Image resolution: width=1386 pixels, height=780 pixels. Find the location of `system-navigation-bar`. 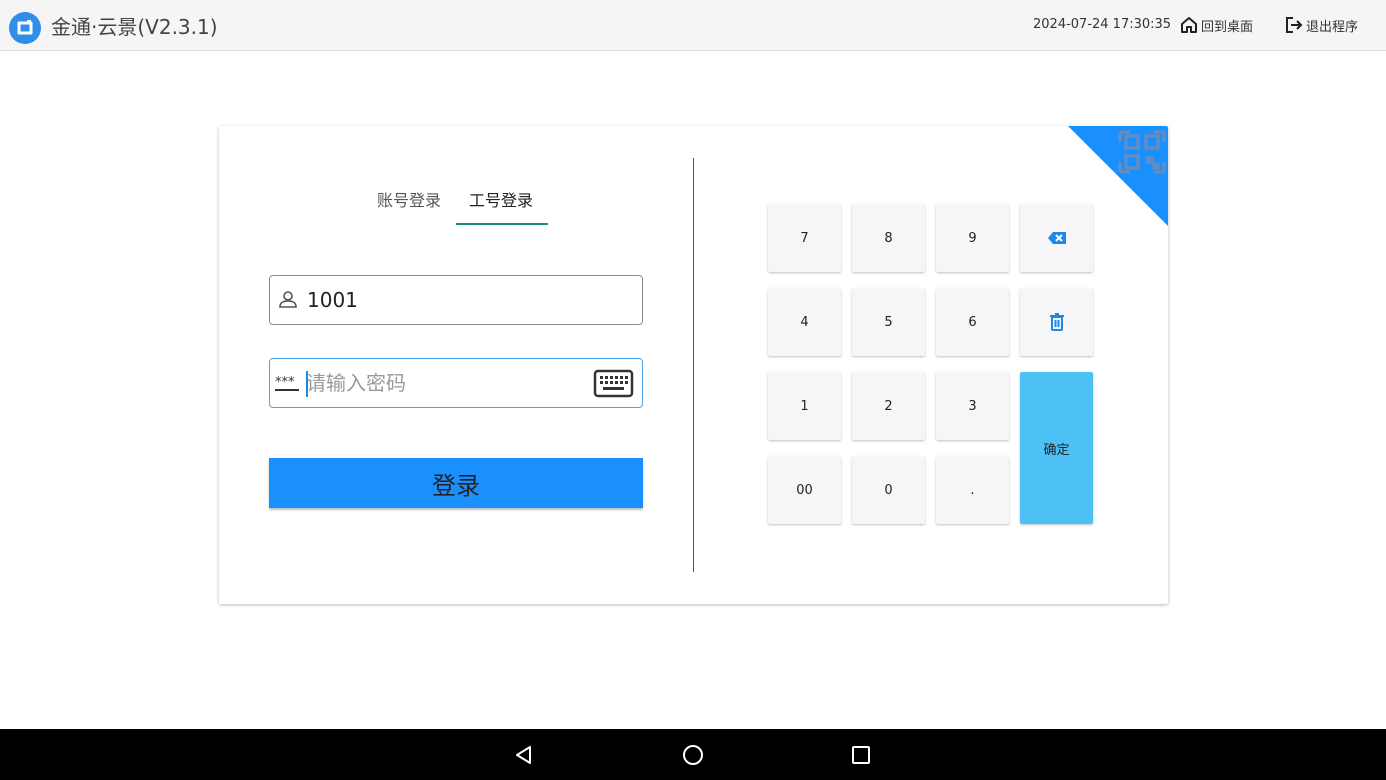

system-navigation-bar is located at coordinates (693, 754).